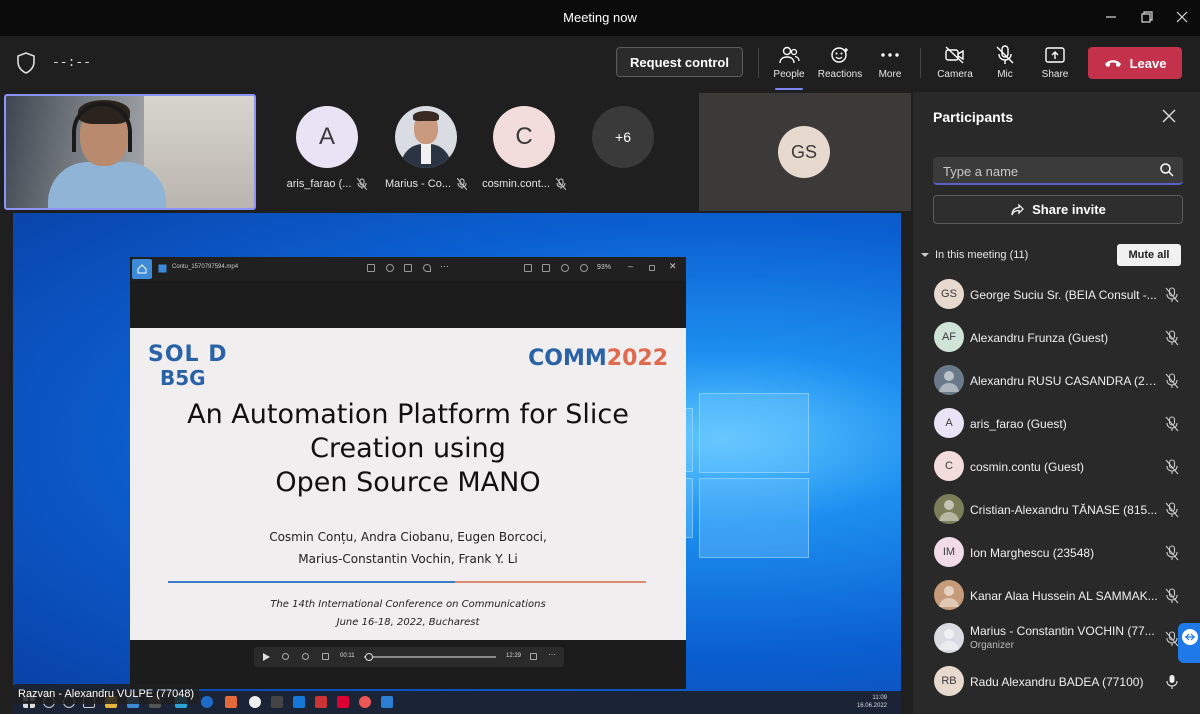  I want to click on person-silhouette, so click(107, 185).